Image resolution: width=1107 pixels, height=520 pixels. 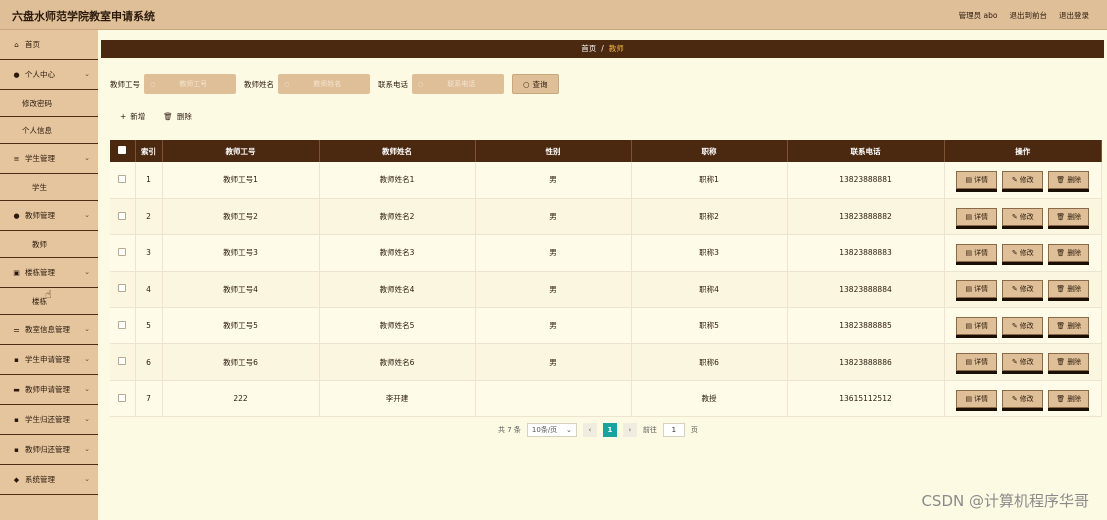 What do you see at coordinates (1014, 398) in the screenshot?
I see `pencil-icon: ✎` at bounding box center [1014, 398].